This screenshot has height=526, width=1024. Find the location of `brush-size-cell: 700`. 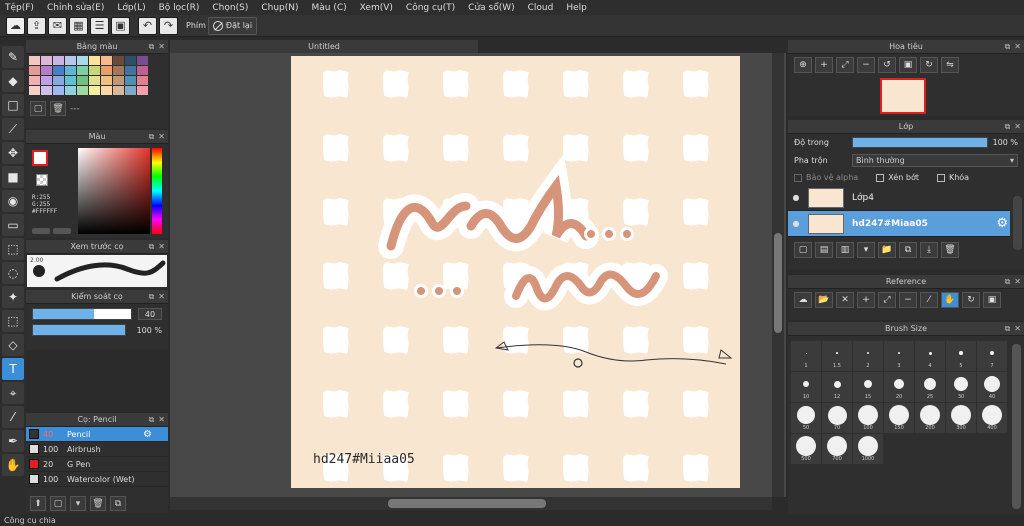

brush-size-cell: 700 is located at coordinates (837, 449).